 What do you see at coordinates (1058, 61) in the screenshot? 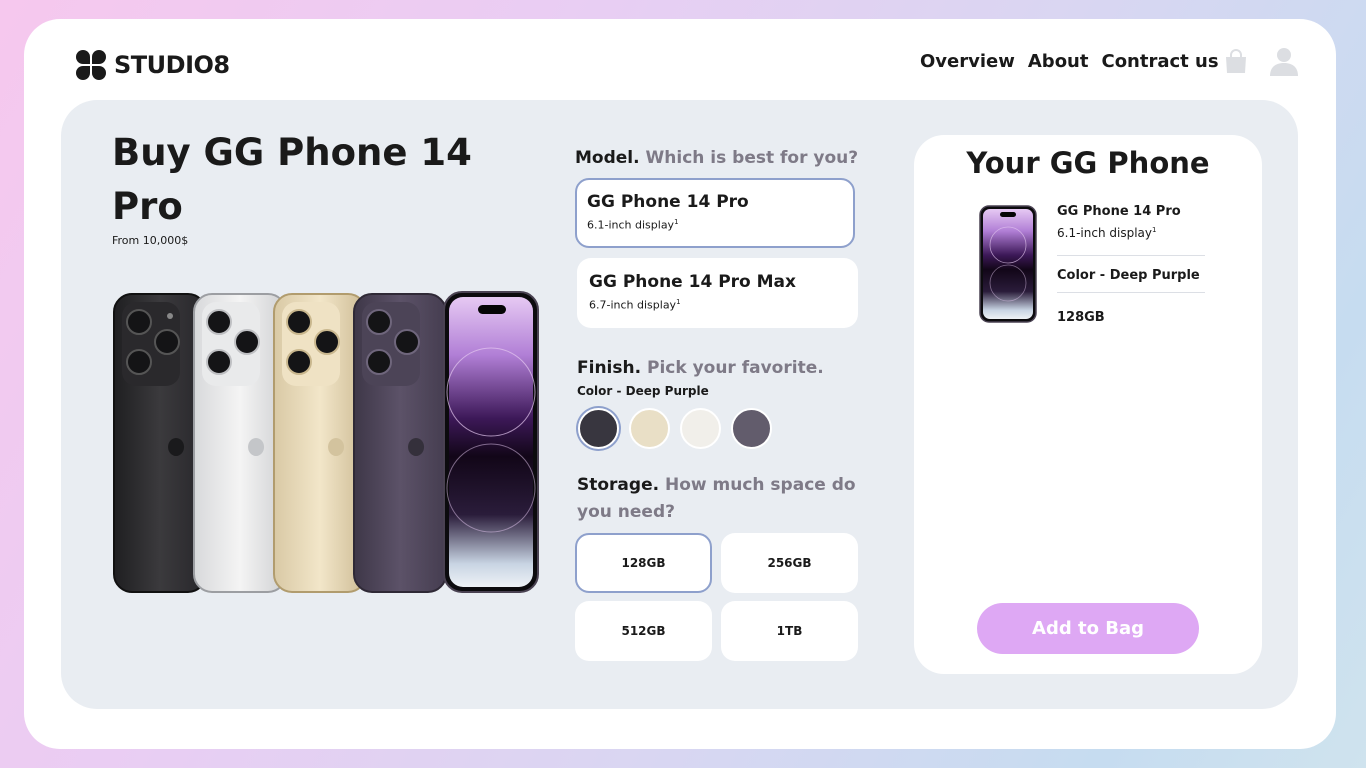
I see `nav-item-about: About` at bounding box center [1058, 61].